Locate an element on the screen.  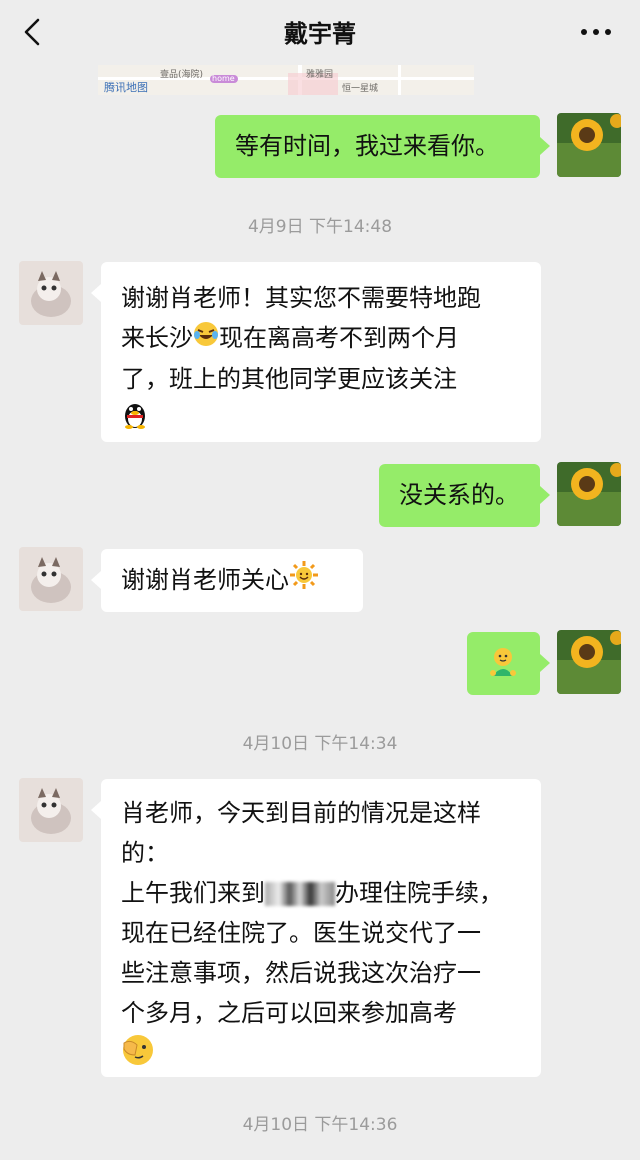
map-label: 雅雅园 is located at coordinates (320, 75).